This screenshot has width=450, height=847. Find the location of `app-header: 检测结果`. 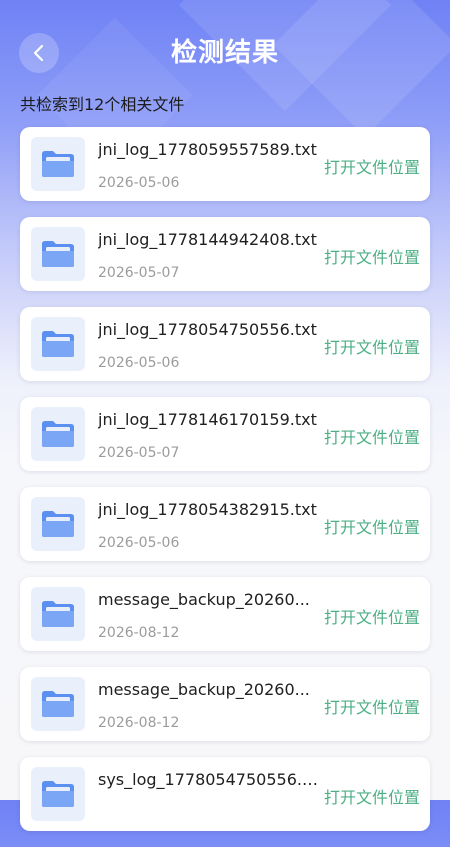

app-header: 检测结果 is located at coordinates (225, 47).